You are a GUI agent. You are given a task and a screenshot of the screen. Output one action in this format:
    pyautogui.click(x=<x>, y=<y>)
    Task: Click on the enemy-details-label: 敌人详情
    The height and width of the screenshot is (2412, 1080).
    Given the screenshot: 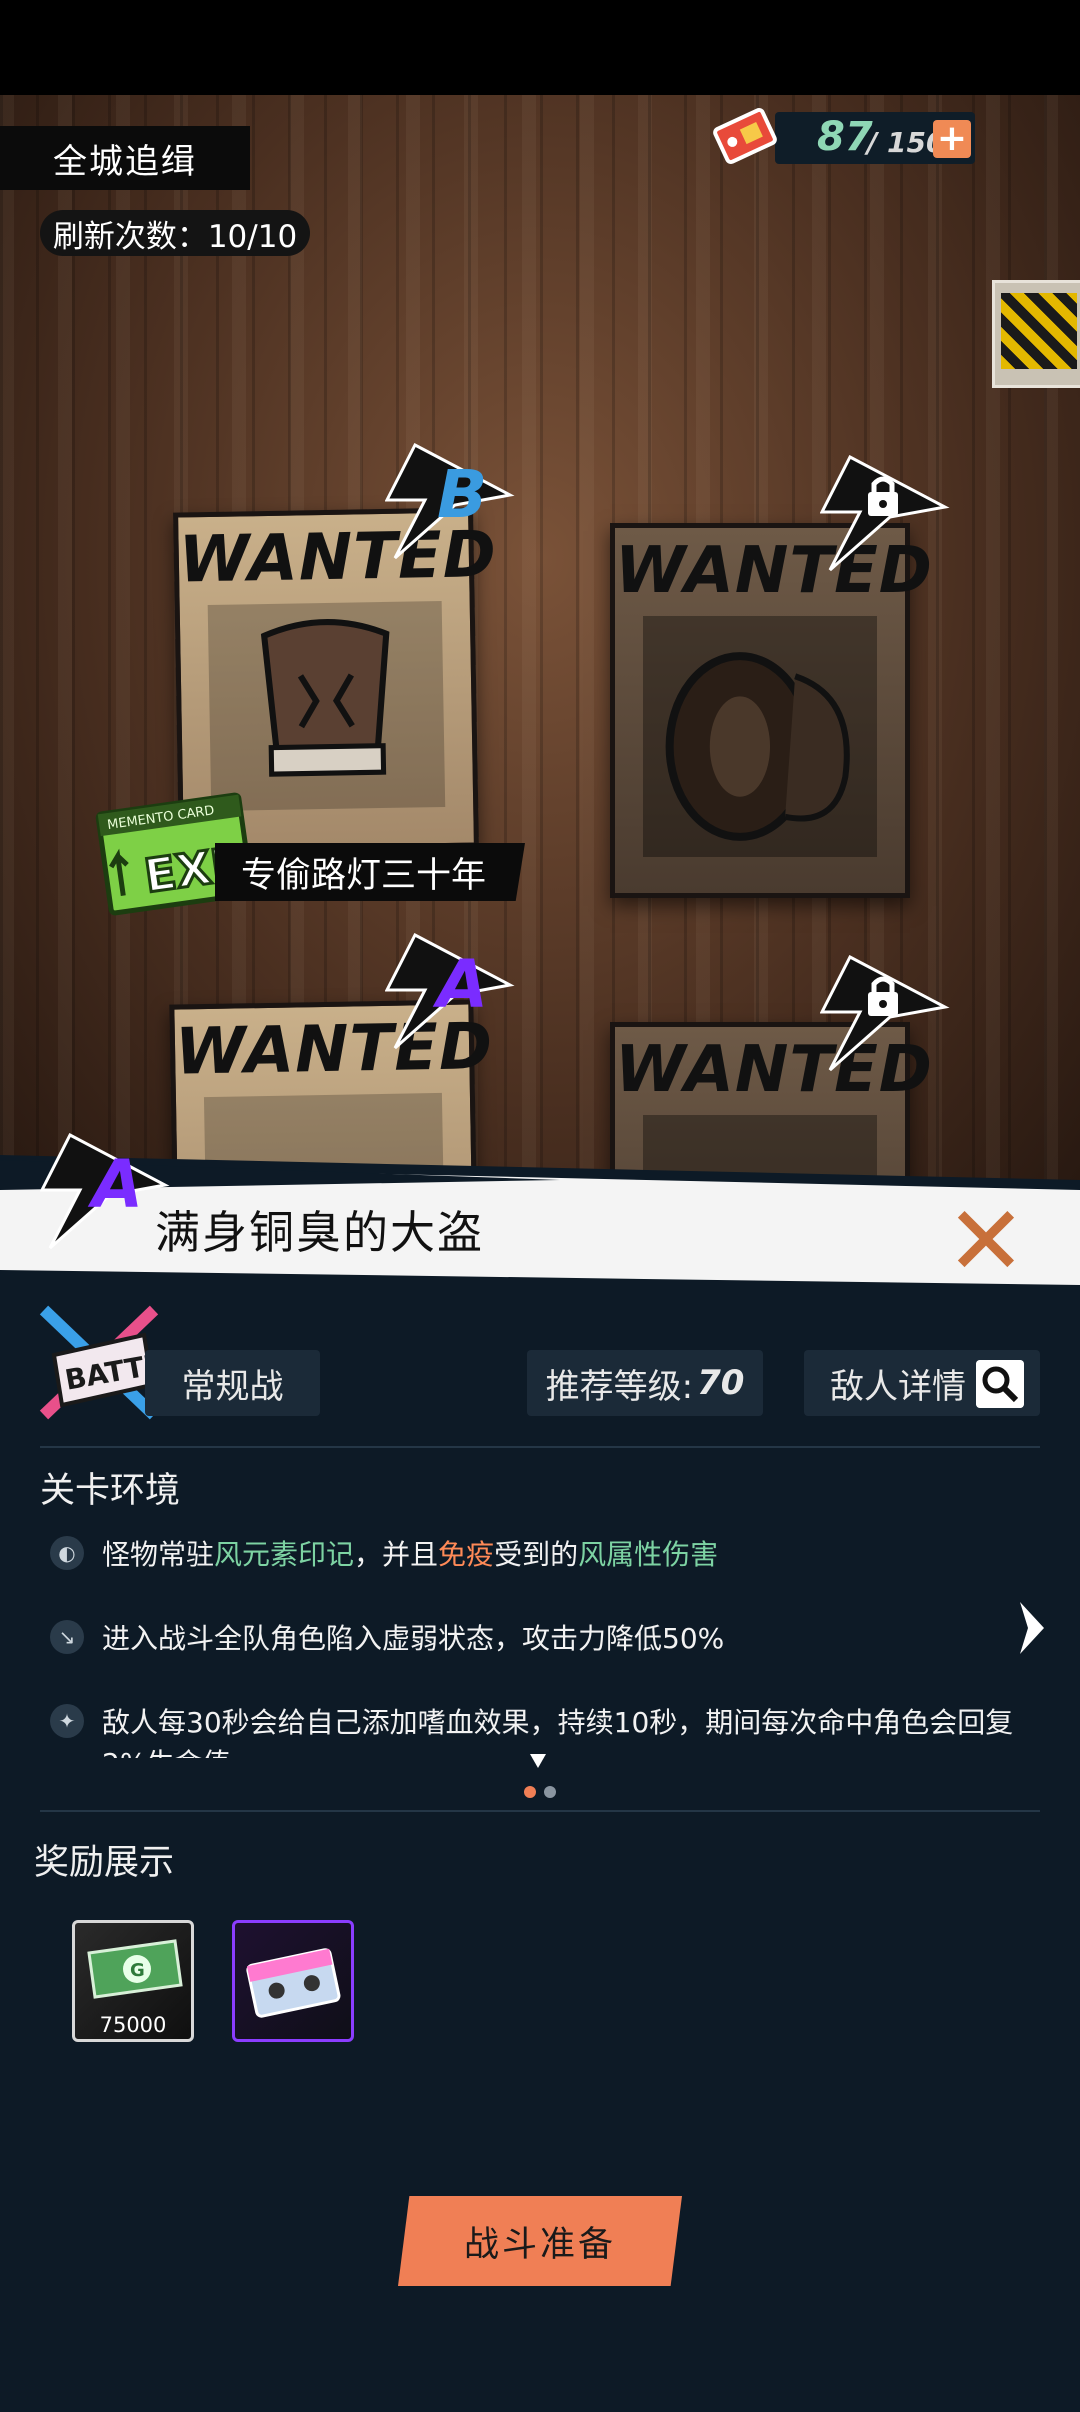 What is the action you would take?
    pyautogui.click(x=898, y=1386)
    